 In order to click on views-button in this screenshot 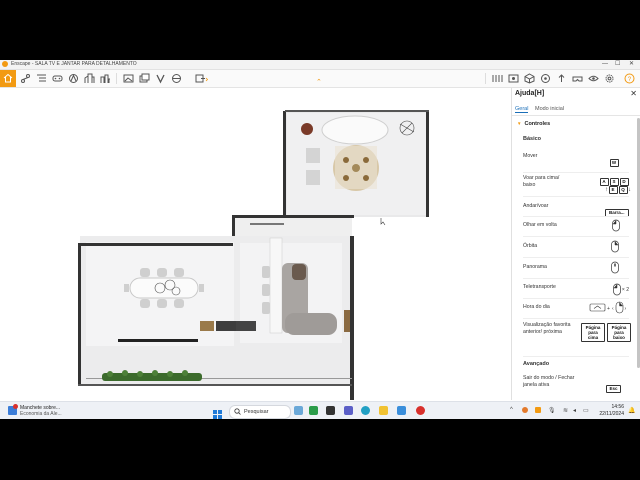, I will do `click(497, 78)`.